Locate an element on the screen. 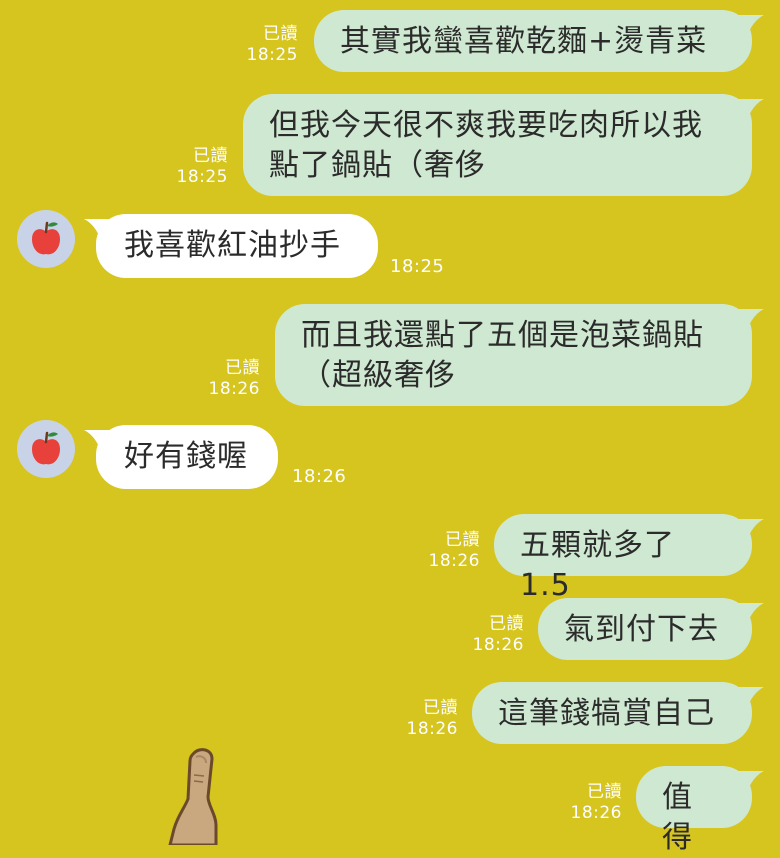  sent-message-bubble: 氣到付下去 is located at coordinates (651, 629).